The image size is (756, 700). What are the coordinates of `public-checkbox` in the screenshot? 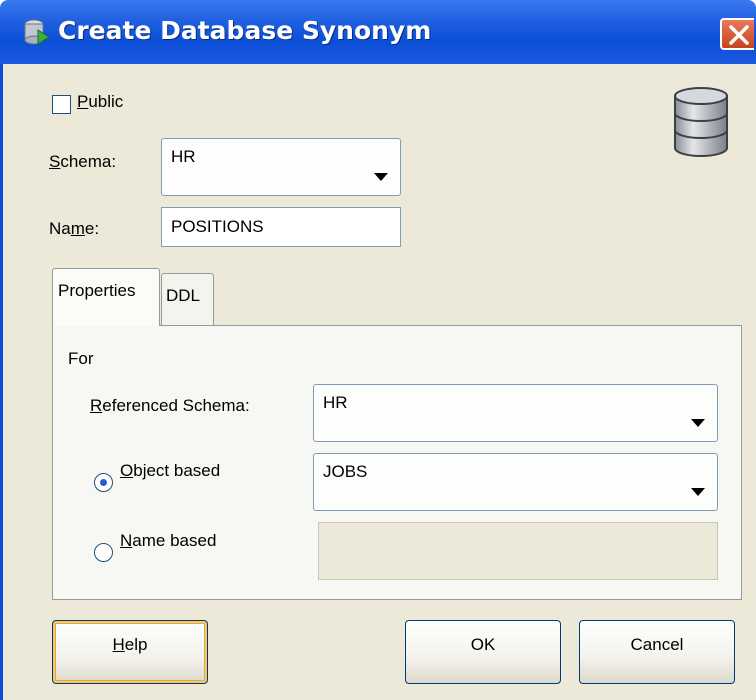 It's located at (61, 104).